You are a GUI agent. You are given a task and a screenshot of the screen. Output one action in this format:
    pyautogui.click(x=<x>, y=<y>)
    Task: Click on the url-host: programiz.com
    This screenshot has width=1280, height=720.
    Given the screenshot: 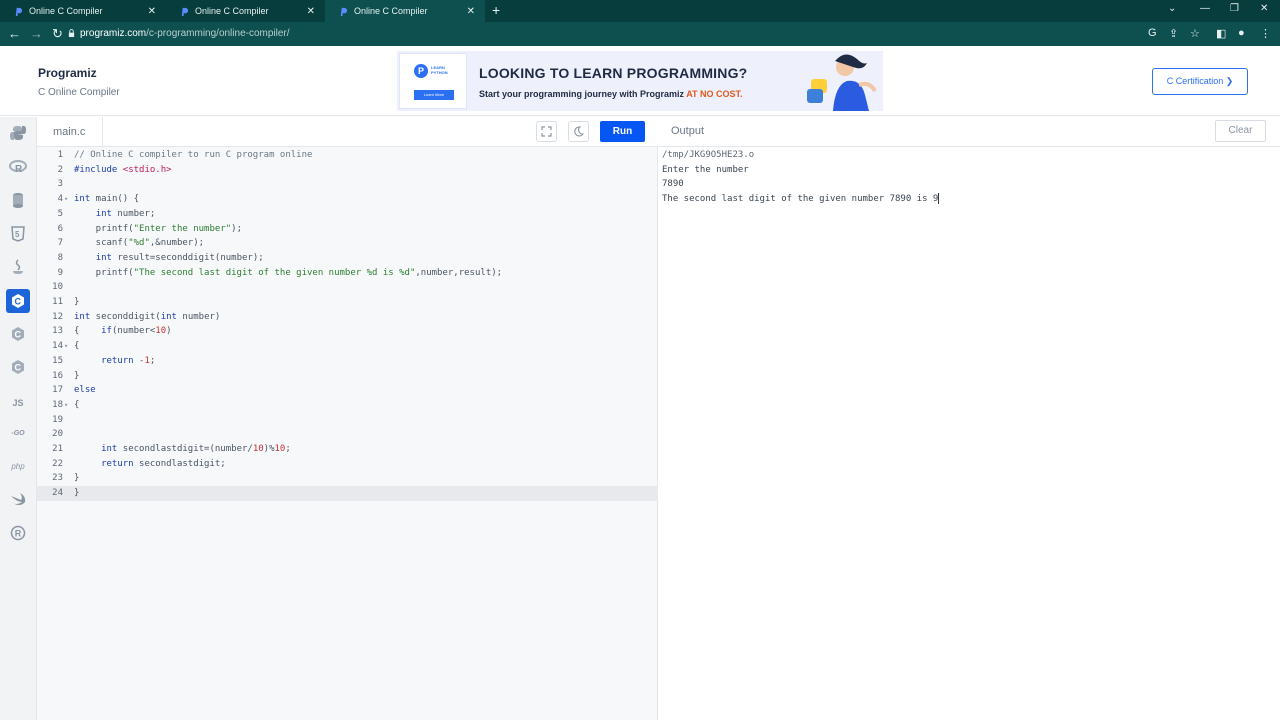 What is the action you would take?
    pyautogui.click(x=113, y=33)
    